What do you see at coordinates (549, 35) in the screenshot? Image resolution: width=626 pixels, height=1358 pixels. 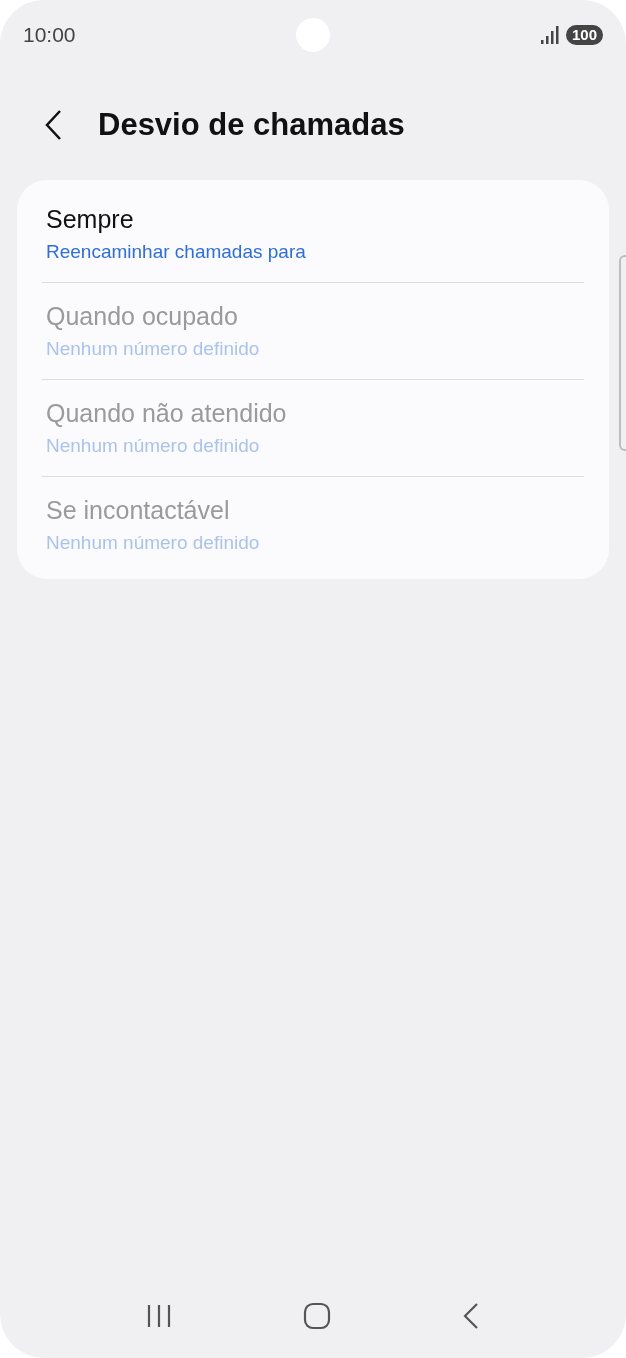 I see `signal-icon` at bounding box center [549, 35].